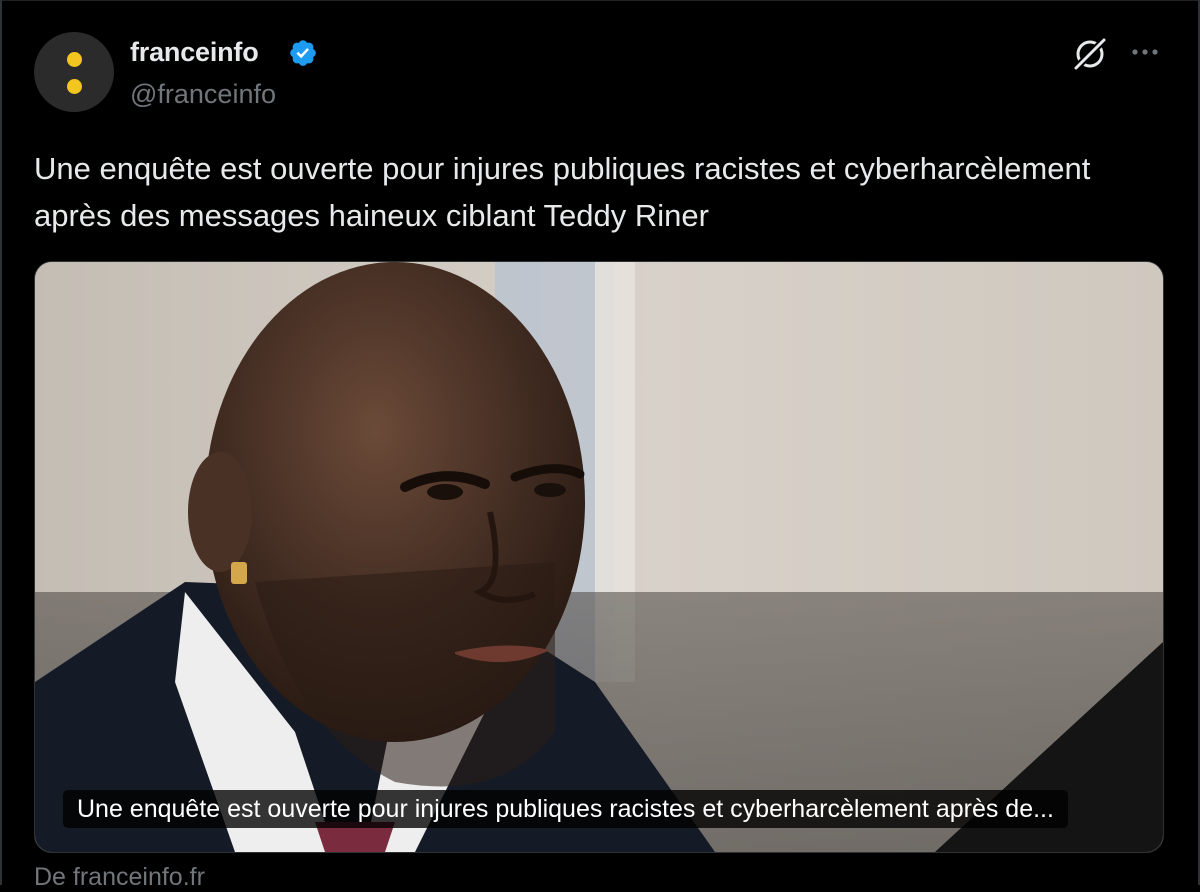 This screenshot has height=892, width=1200. What do you see at coordinates (203, 94) in the screenshot?
I see `account-handle: @franceinfo` at bounding box center [203, 94].